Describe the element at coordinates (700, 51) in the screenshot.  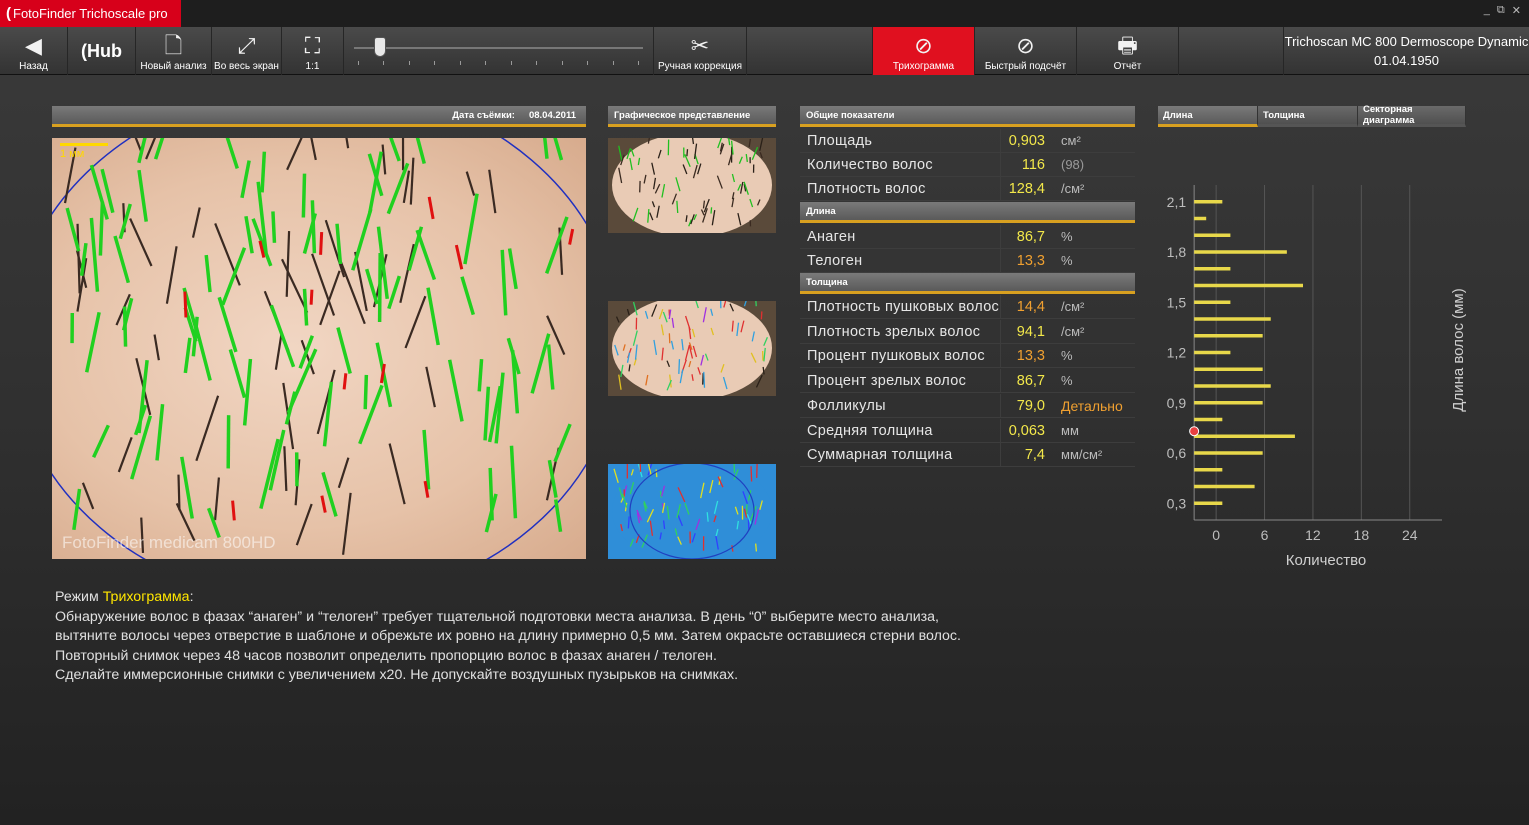
I see `manual-correction-button: ✂ Ручная коррекция` at that location.